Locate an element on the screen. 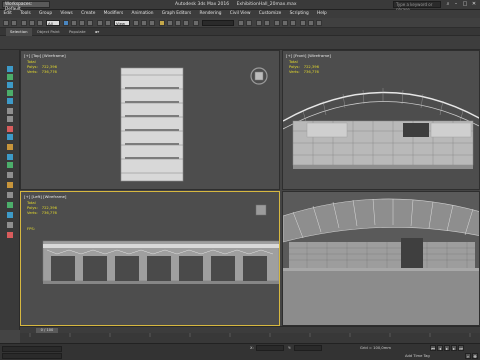 This screenshot has width=480, height=360. tab-selection: Selection is located at coordinates (19, 32).